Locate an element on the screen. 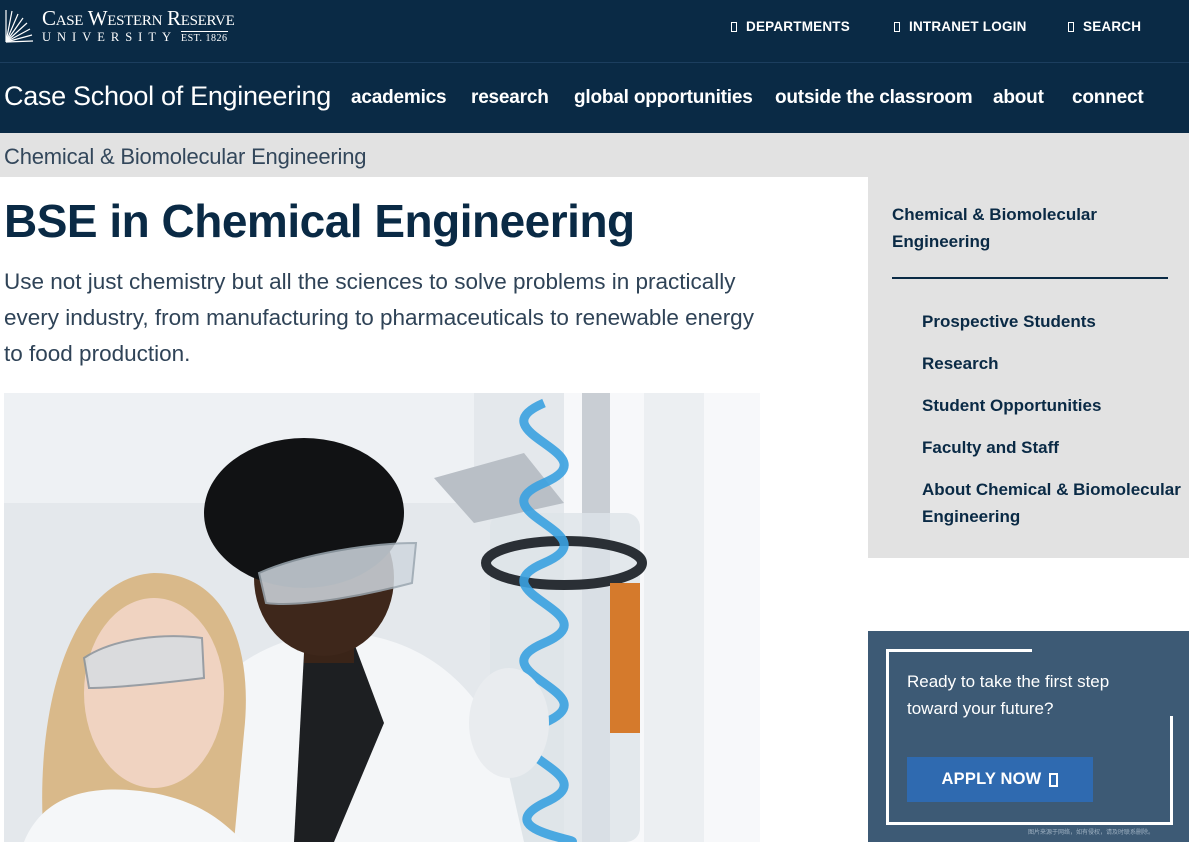  nav-research: research is located at coordinates (510, 98).